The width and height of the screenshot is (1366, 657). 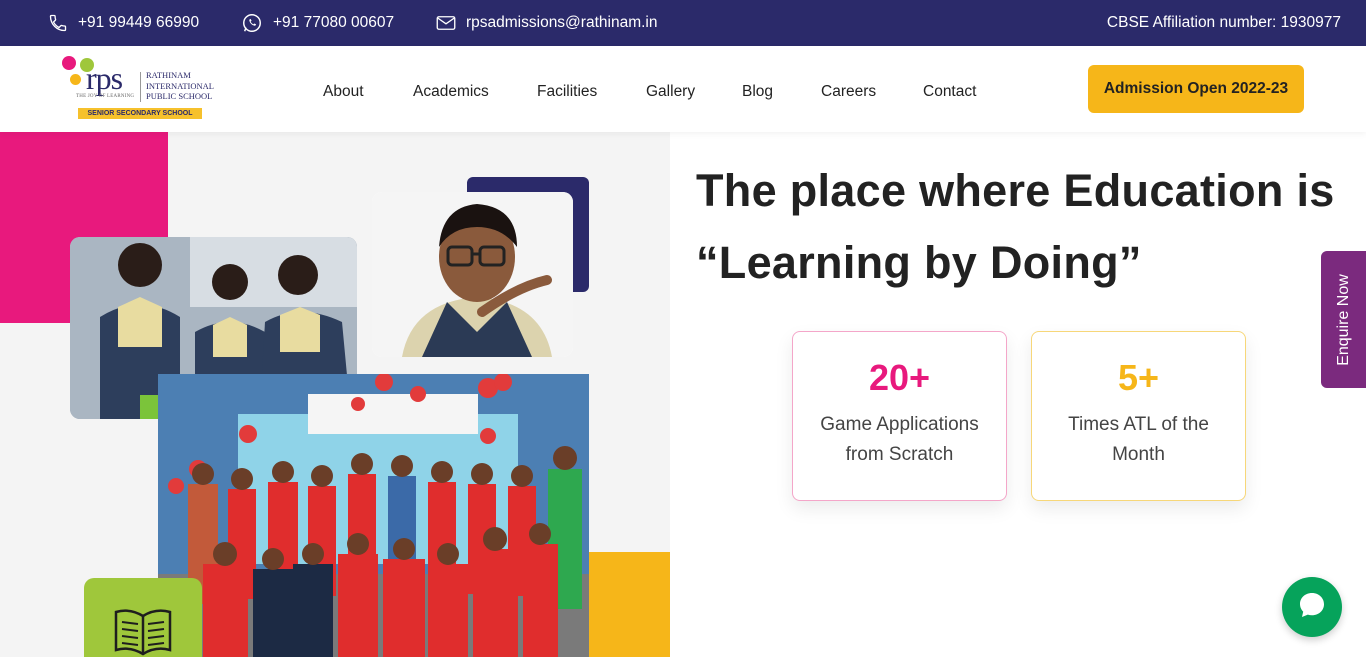 I want to click on logo-school-name: RATHINAM INTERNATIONAL PUBLIC SCHOOL, so click(x=180, y=85).